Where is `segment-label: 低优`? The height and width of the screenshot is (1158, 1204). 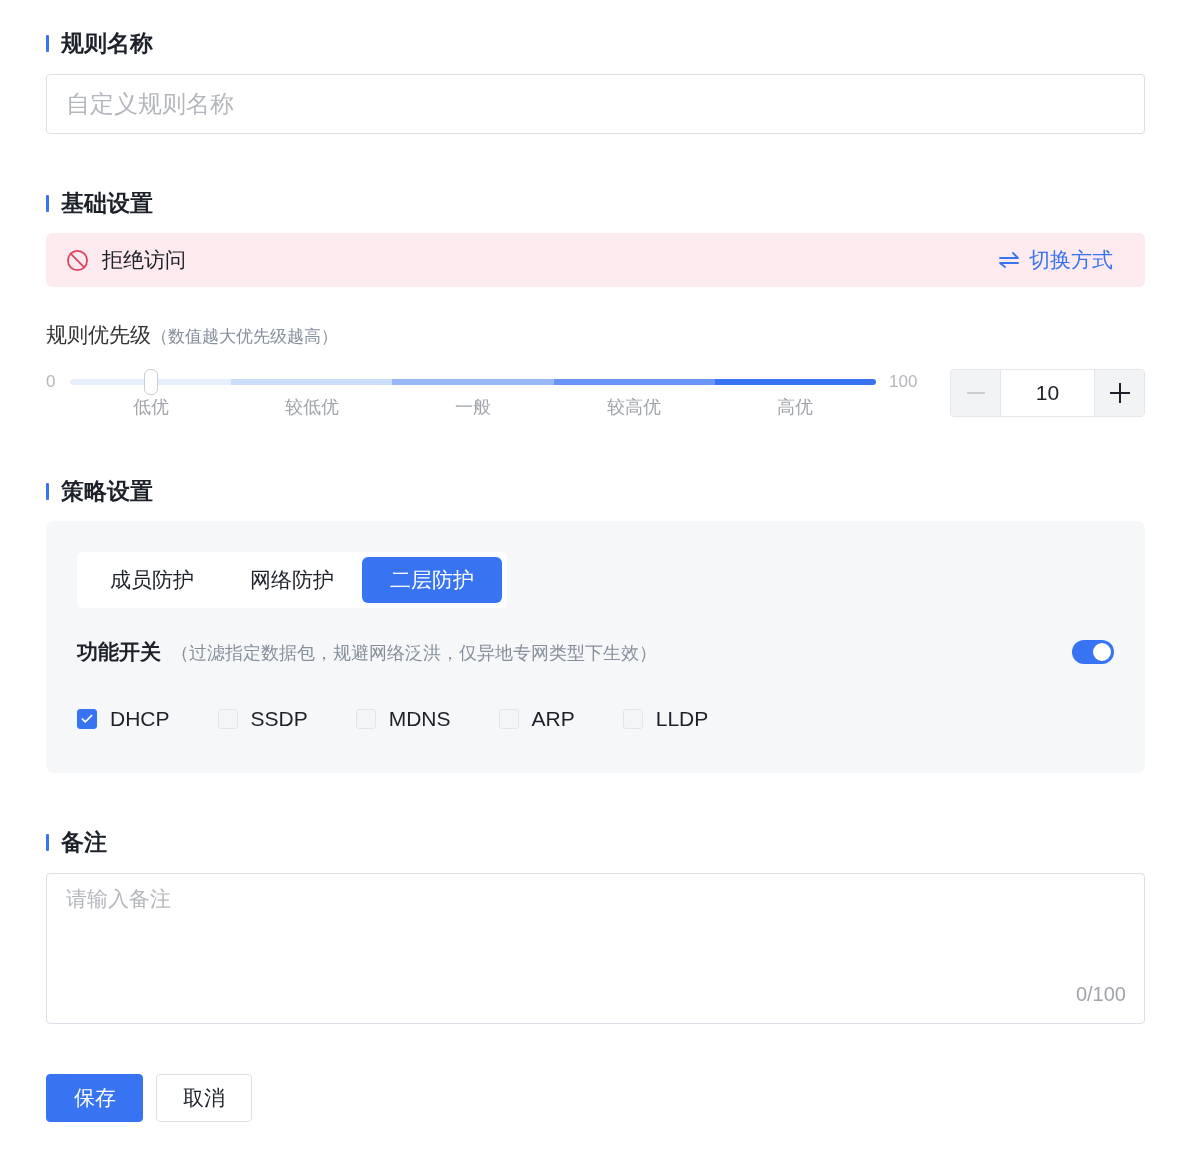
segment-label: 低优 is located at coordinates (150, 407).